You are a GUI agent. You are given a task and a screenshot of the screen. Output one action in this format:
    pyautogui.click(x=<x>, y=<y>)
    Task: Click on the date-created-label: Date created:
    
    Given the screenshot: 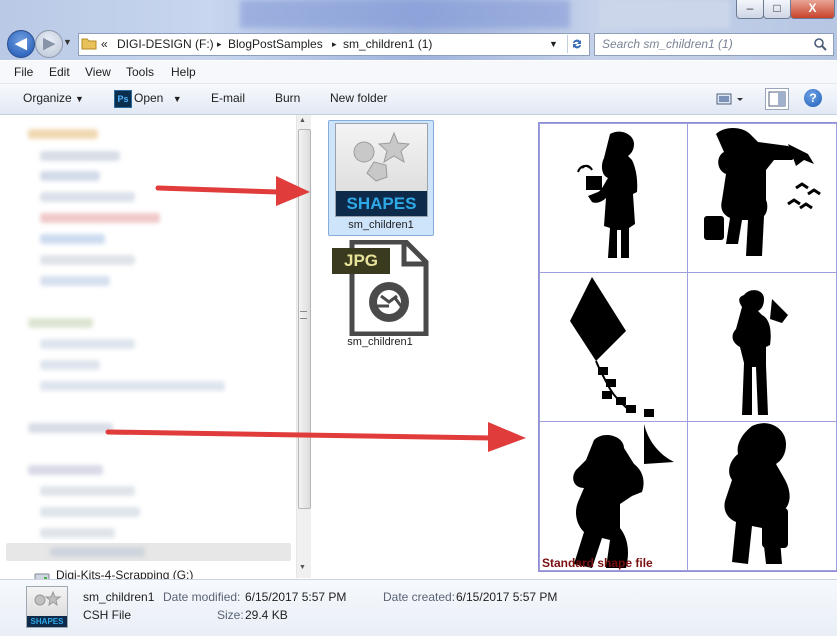 What is the action you would take?
    pyautogui.click(x=419, y=597)
    